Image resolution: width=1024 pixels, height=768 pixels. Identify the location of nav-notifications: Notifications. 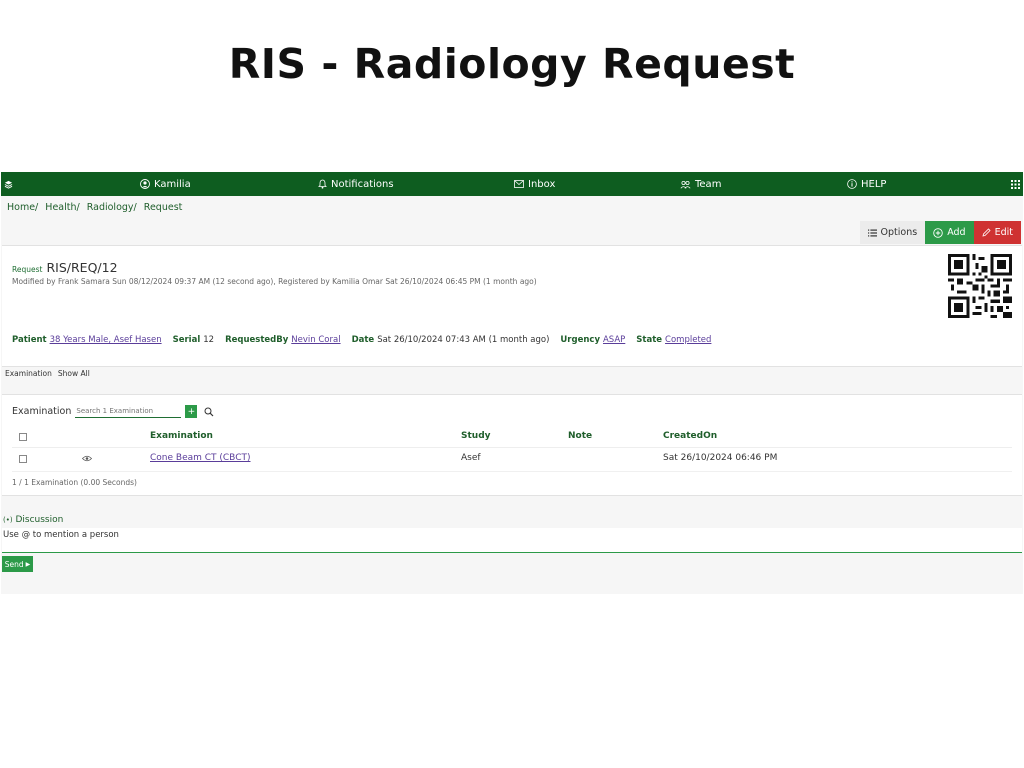
(356, 184).